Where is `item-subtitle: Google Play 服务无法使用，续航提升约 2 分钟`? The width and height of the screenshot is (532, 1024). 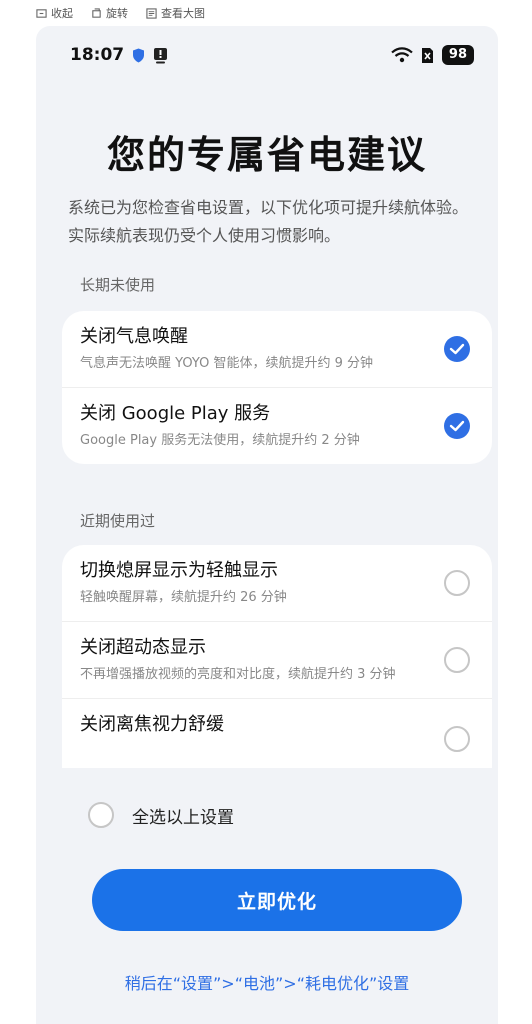
item-subtitle: Google Play 服务无法使用，续航提升约 2 分钟 is located at coordinates (220, 440).